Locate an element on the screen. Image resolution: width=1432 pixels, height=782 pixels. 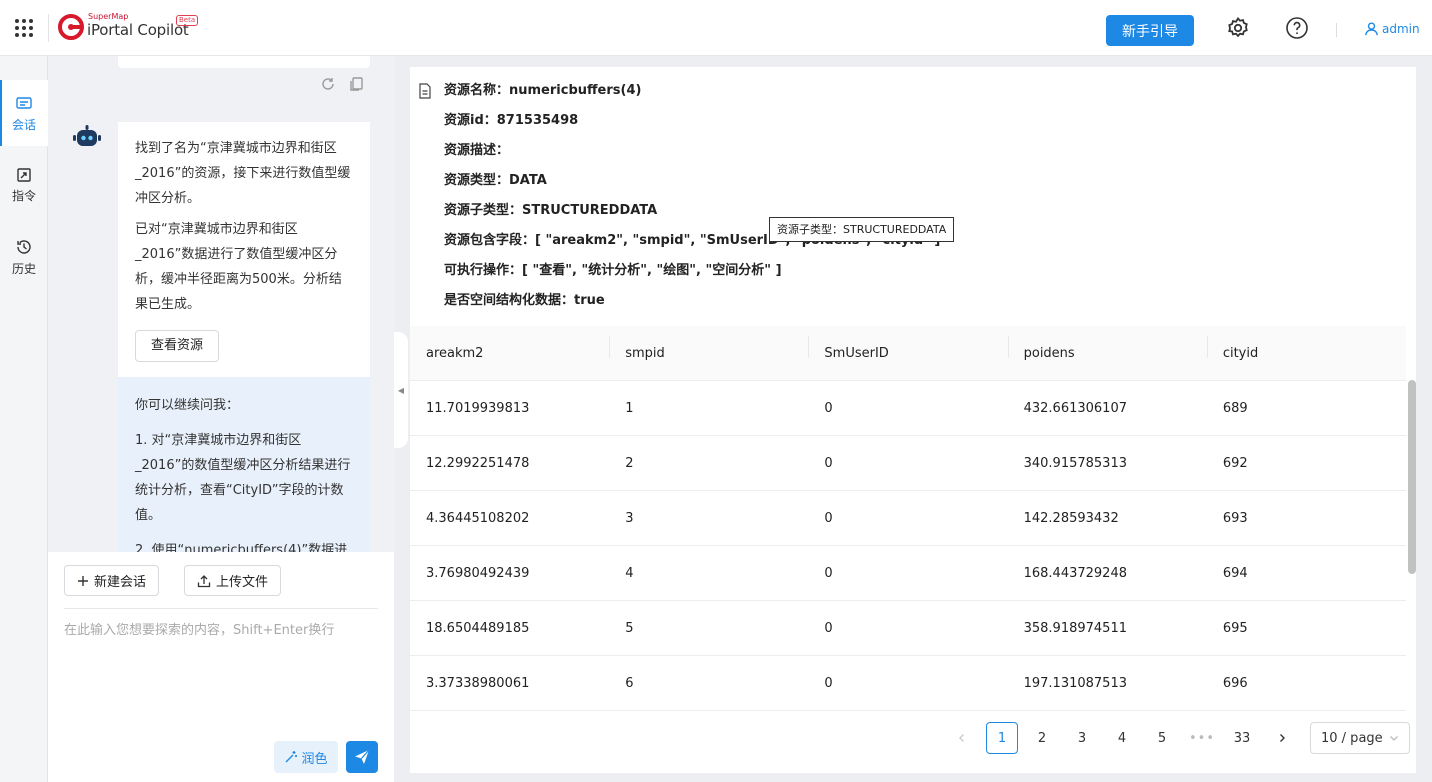
suggestion-item: 2. 使用“numericbuffers(4)”数据进行 is located at coordinates (244, 545).